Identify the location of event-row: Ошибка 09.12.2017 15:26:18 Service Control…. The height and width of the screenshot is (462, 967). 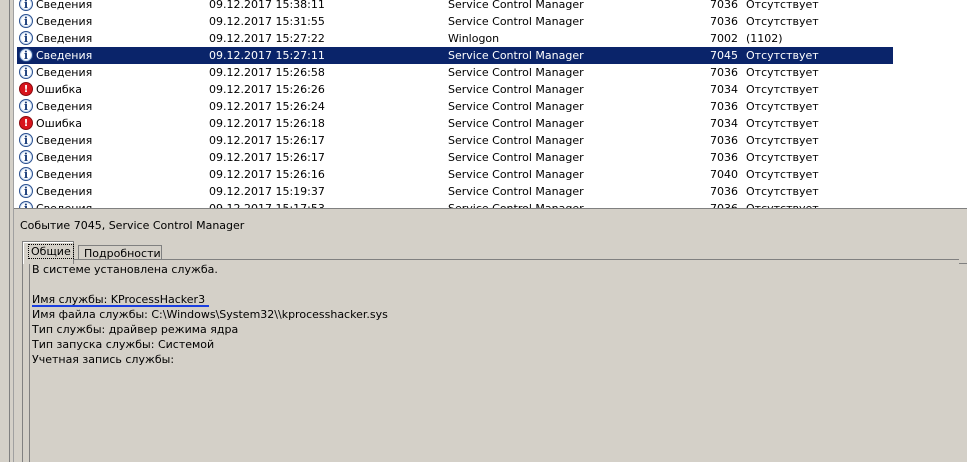
(490, 123).